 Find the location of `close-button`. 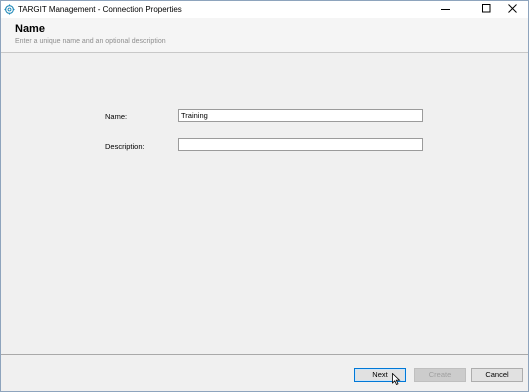

close-button is located at coordinates (513, 9).